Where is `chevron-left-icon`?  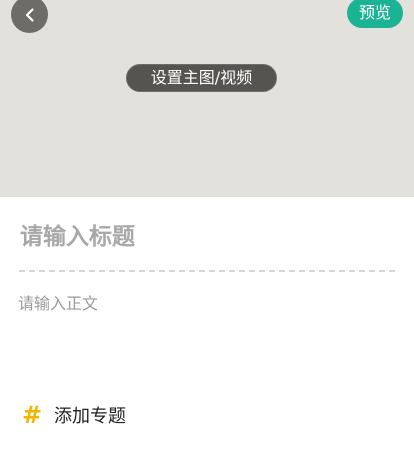
chevron-left-icon is located at coordinates (29, 14).